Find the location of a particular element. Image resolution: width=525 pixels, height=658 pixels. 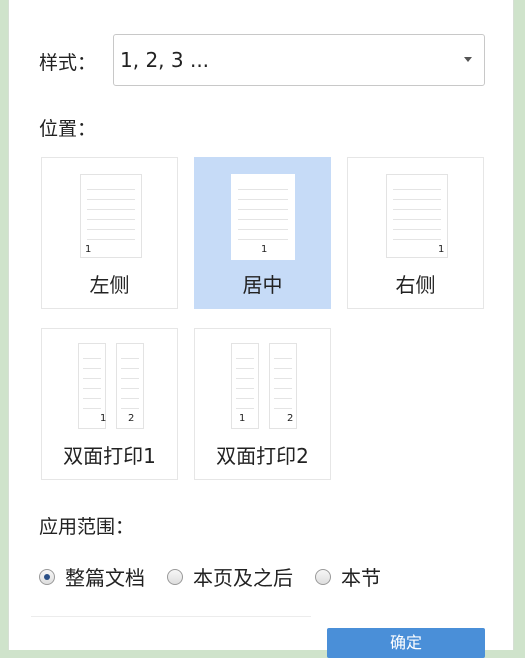

position-option-left: 1 左侧 is located at coordinates (109, 233).